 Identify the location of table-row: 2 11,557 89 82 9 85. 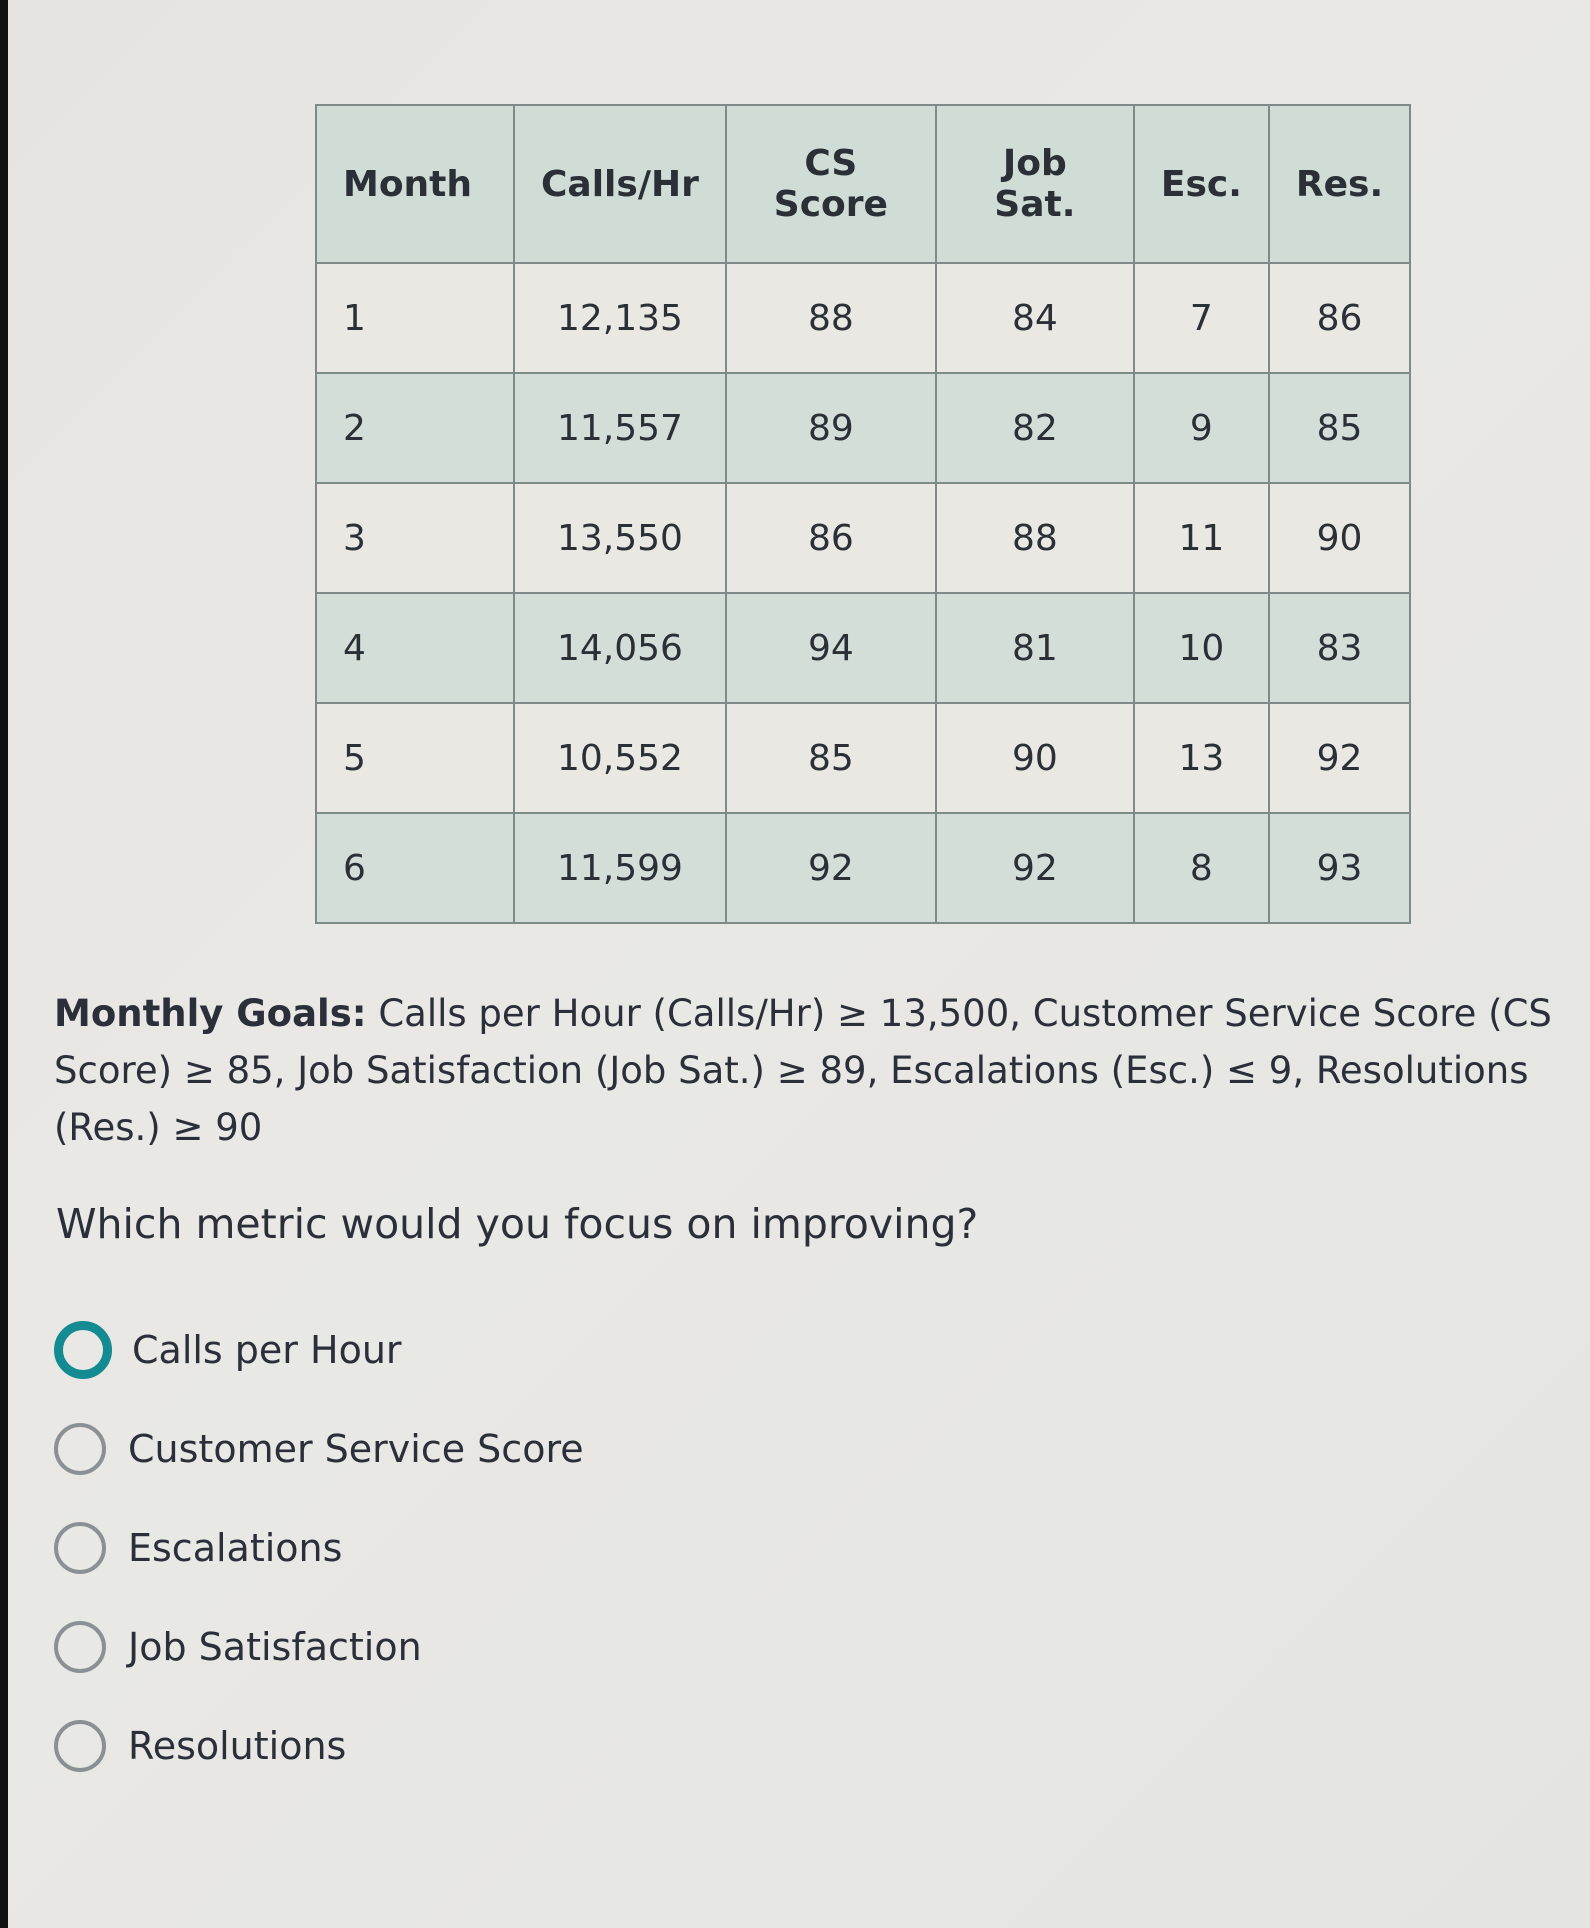
(863, 428).